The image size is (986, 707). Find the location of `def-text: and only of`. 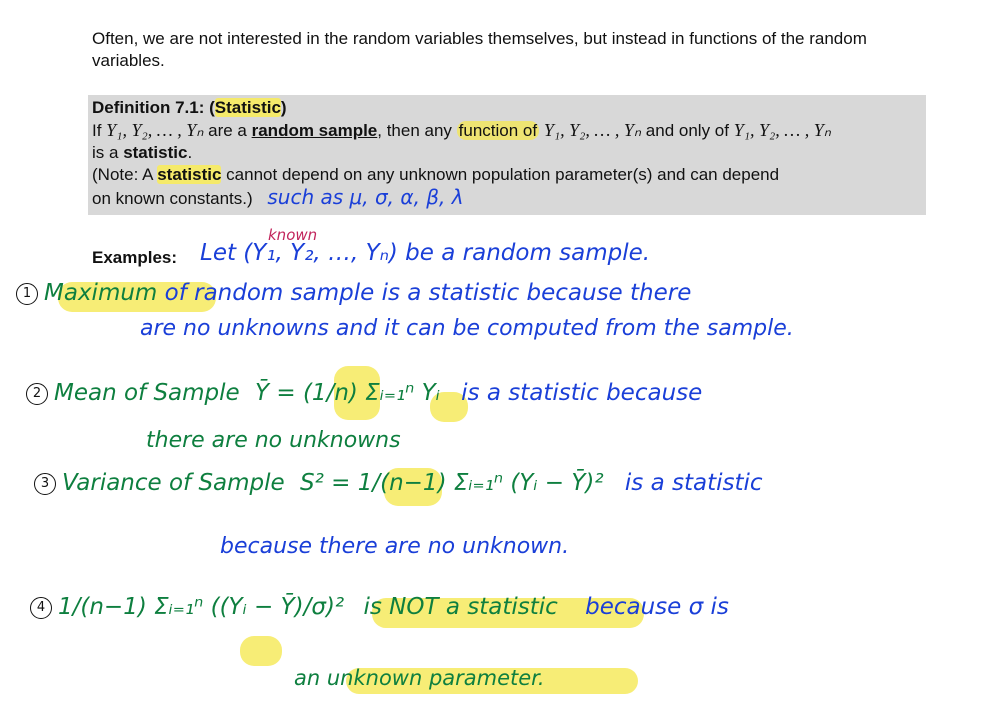

def-text: and only of is located at coordinates (687, 130).